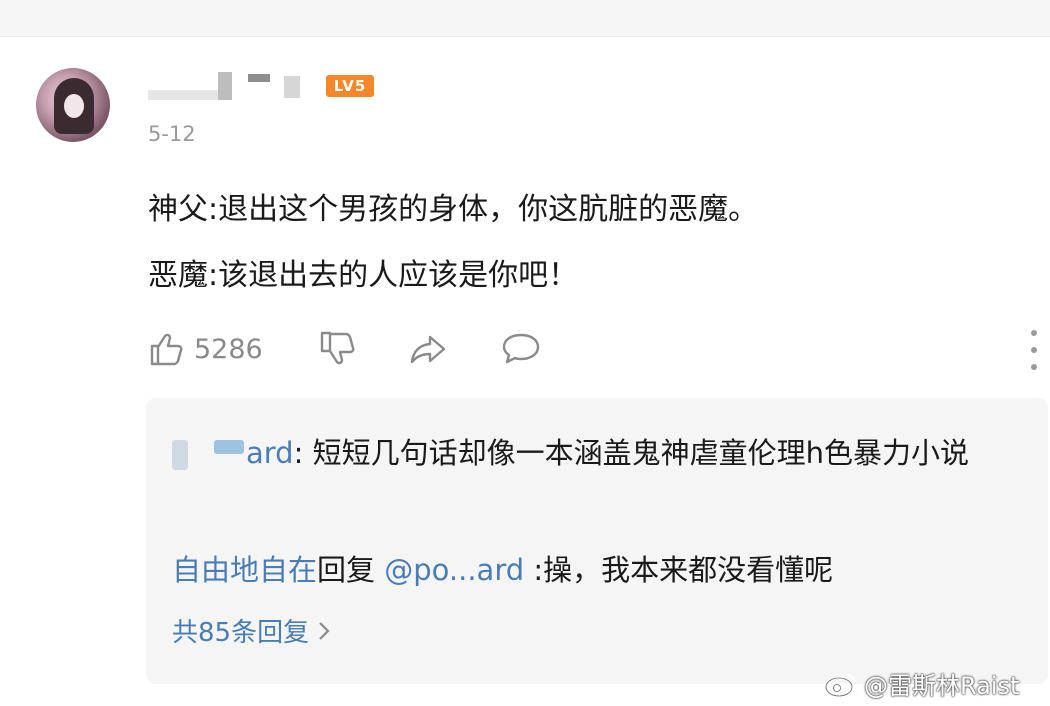 The height and width of the screenshot is (706, 1050). I want to click on comment-text-line-2: 恶魔:该退出去的人应该是你吧！, so click(363, 275).